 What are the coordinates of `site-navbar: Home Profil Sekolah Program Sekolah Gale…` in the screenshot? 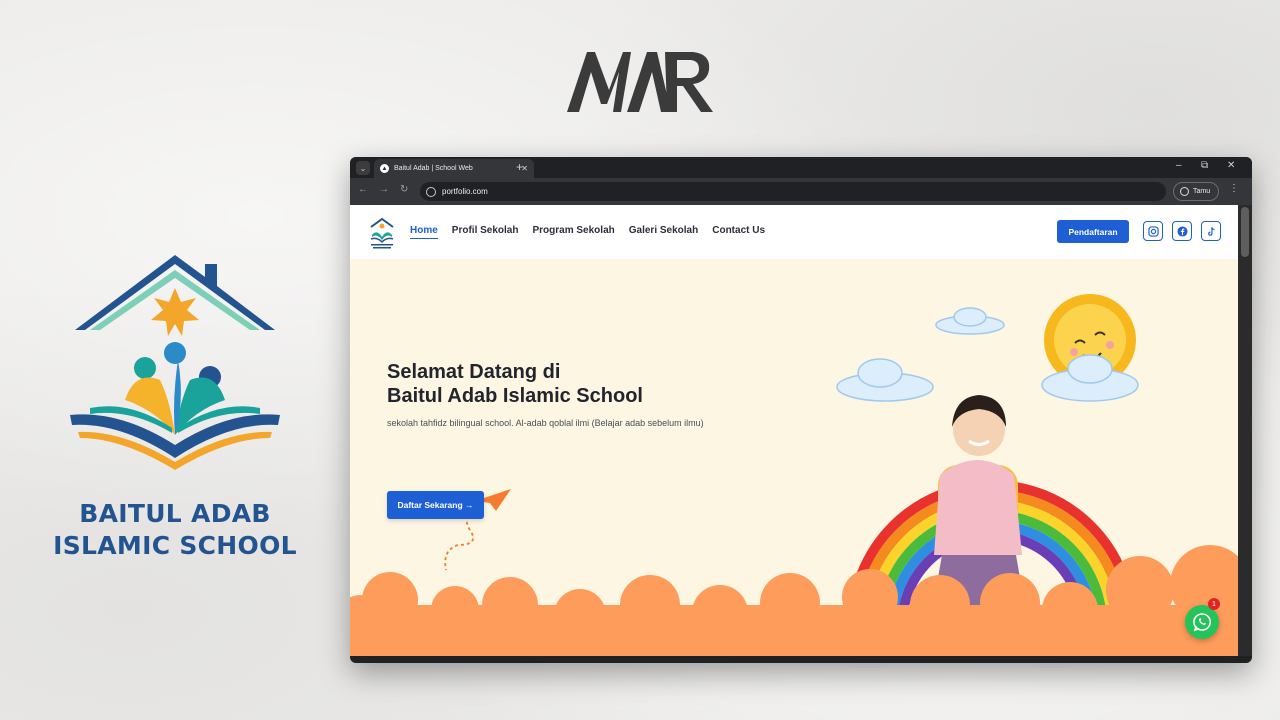 It's located at (794, 232).